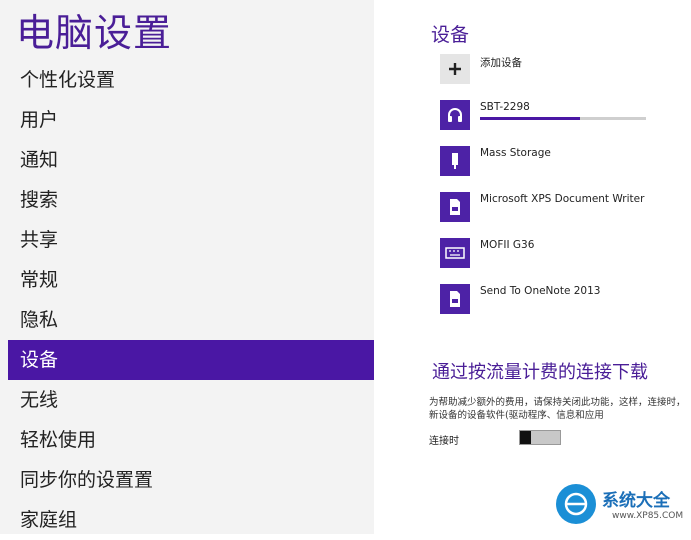  What do you see at coordinates (191, 520) in the screenshot?
I see `nav-item-homegroup: 家庭组` at bounding box center [191, 520].